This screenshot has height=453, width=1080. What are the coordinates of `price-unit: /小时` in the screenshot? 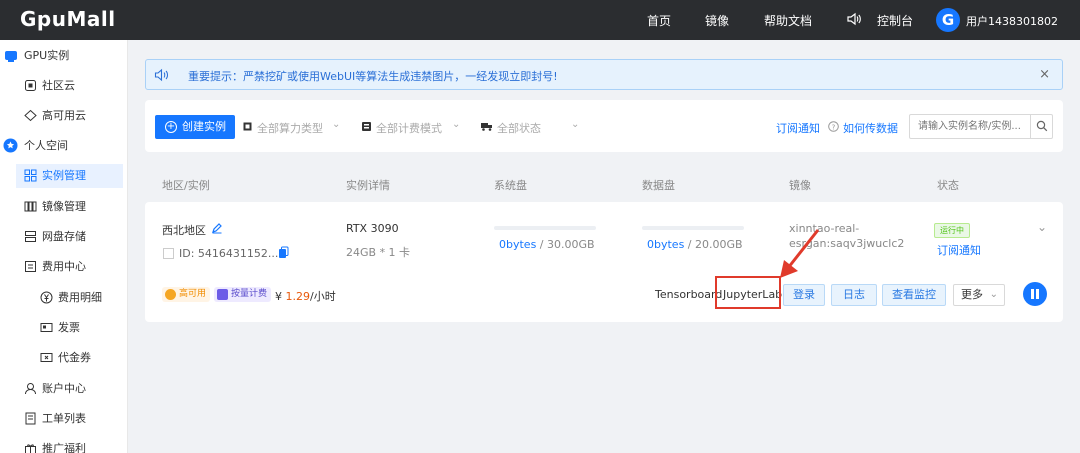 It's located at (323, 296).